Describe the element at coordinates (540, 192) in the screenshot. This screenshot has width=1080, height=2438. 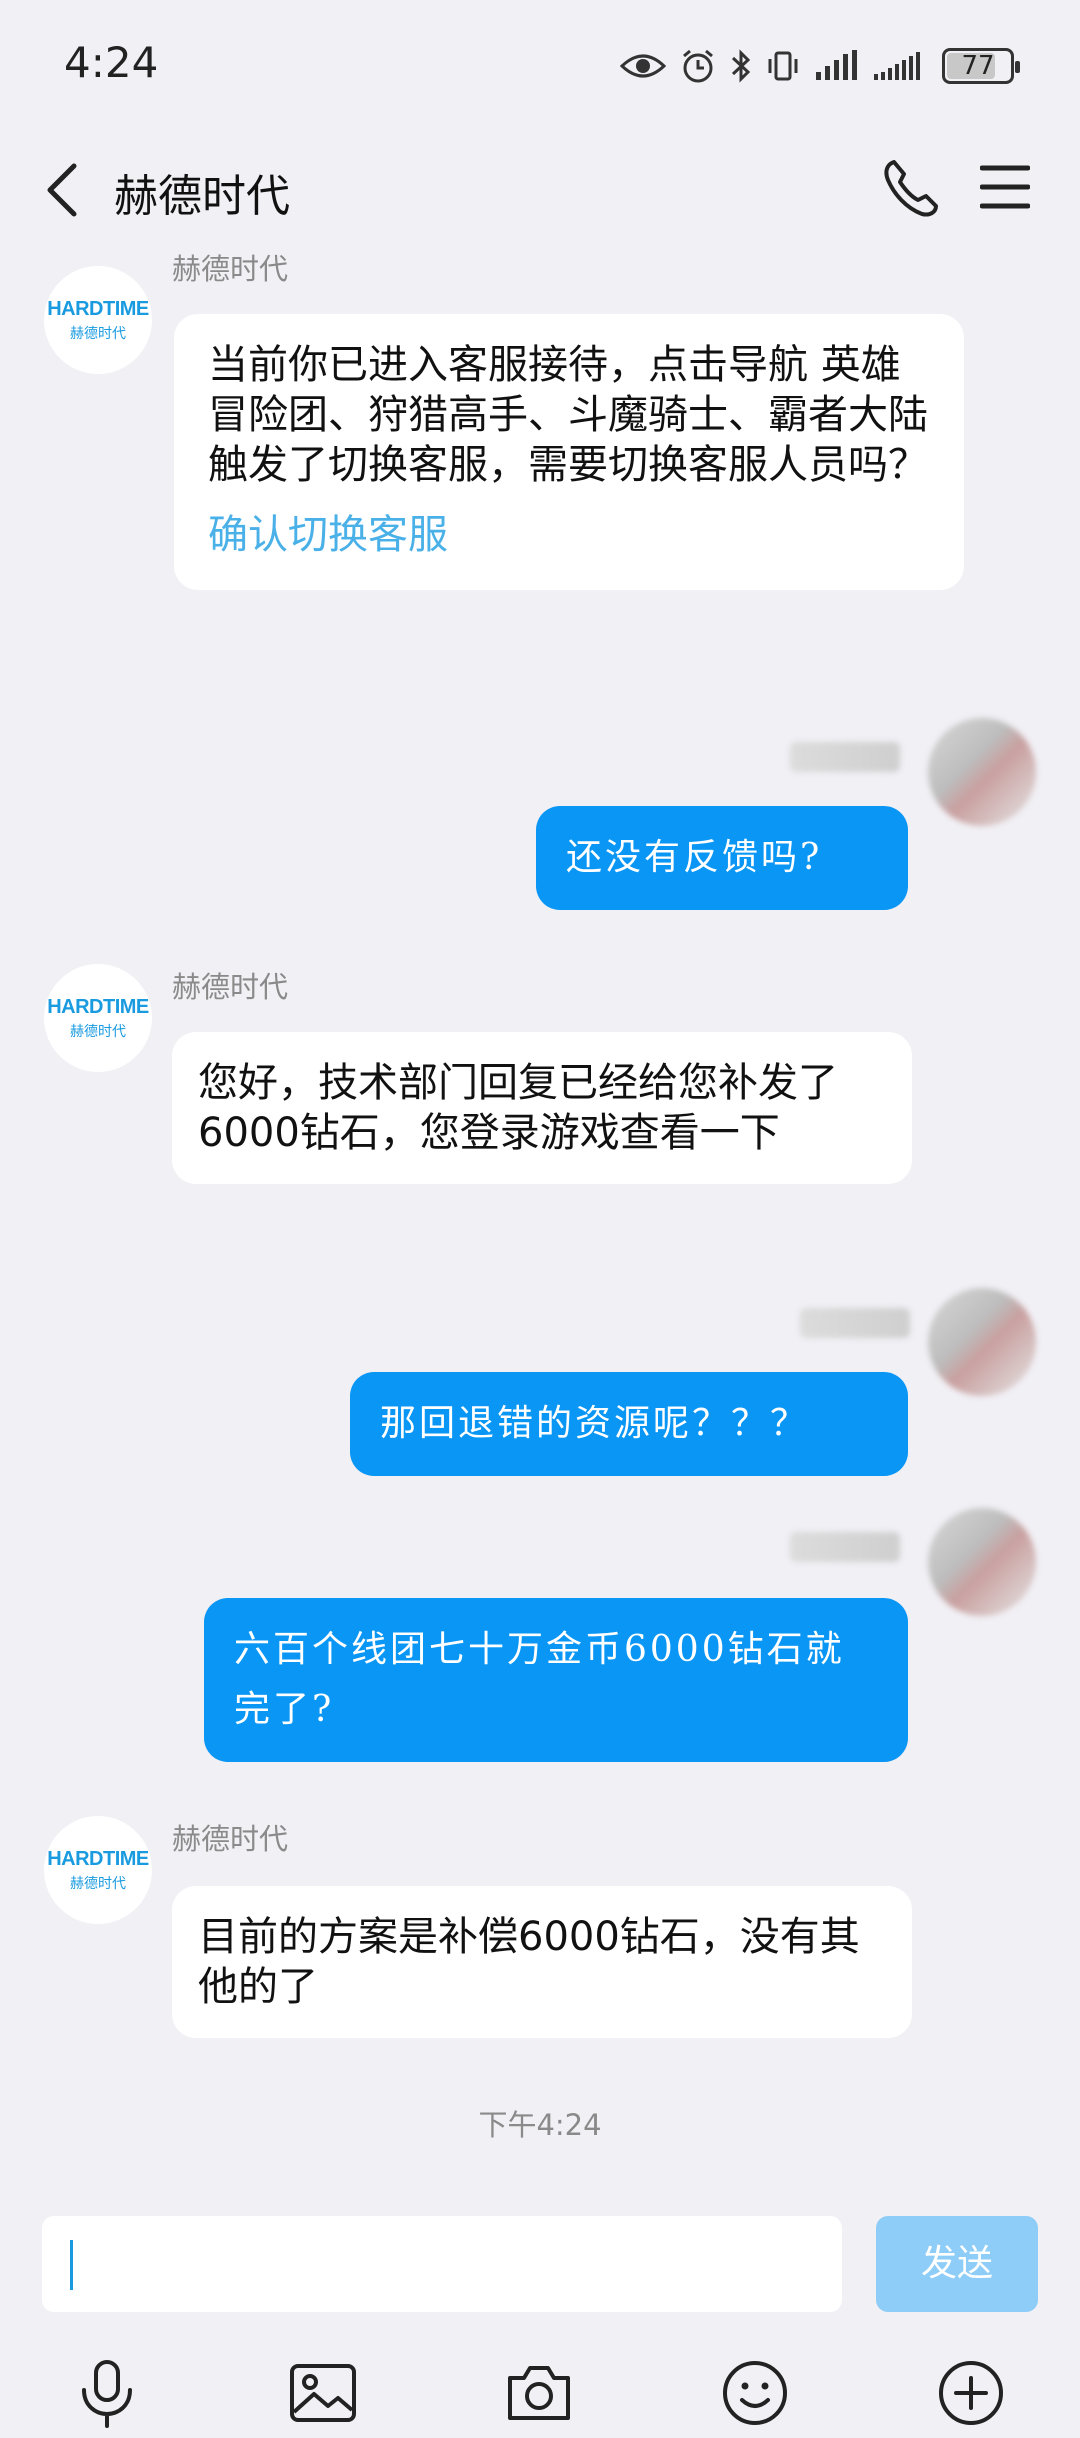
I see `chat-header: 赫德时代` at that location.